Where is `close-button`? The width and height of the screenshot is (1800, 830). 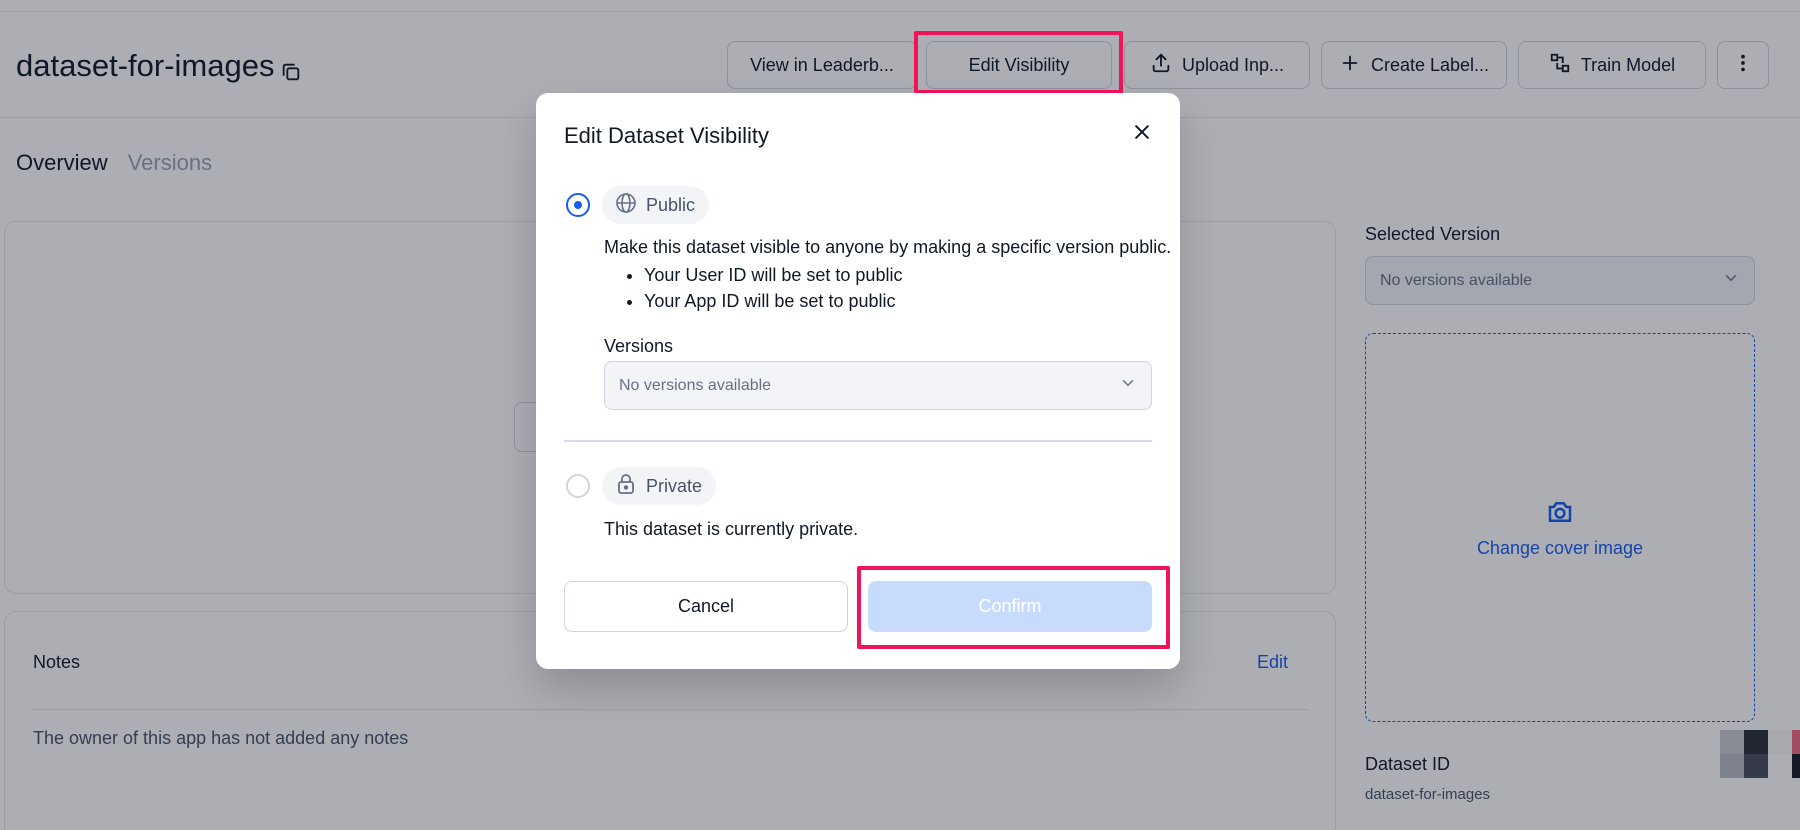 close-button is located at coordinates (1142, 134).